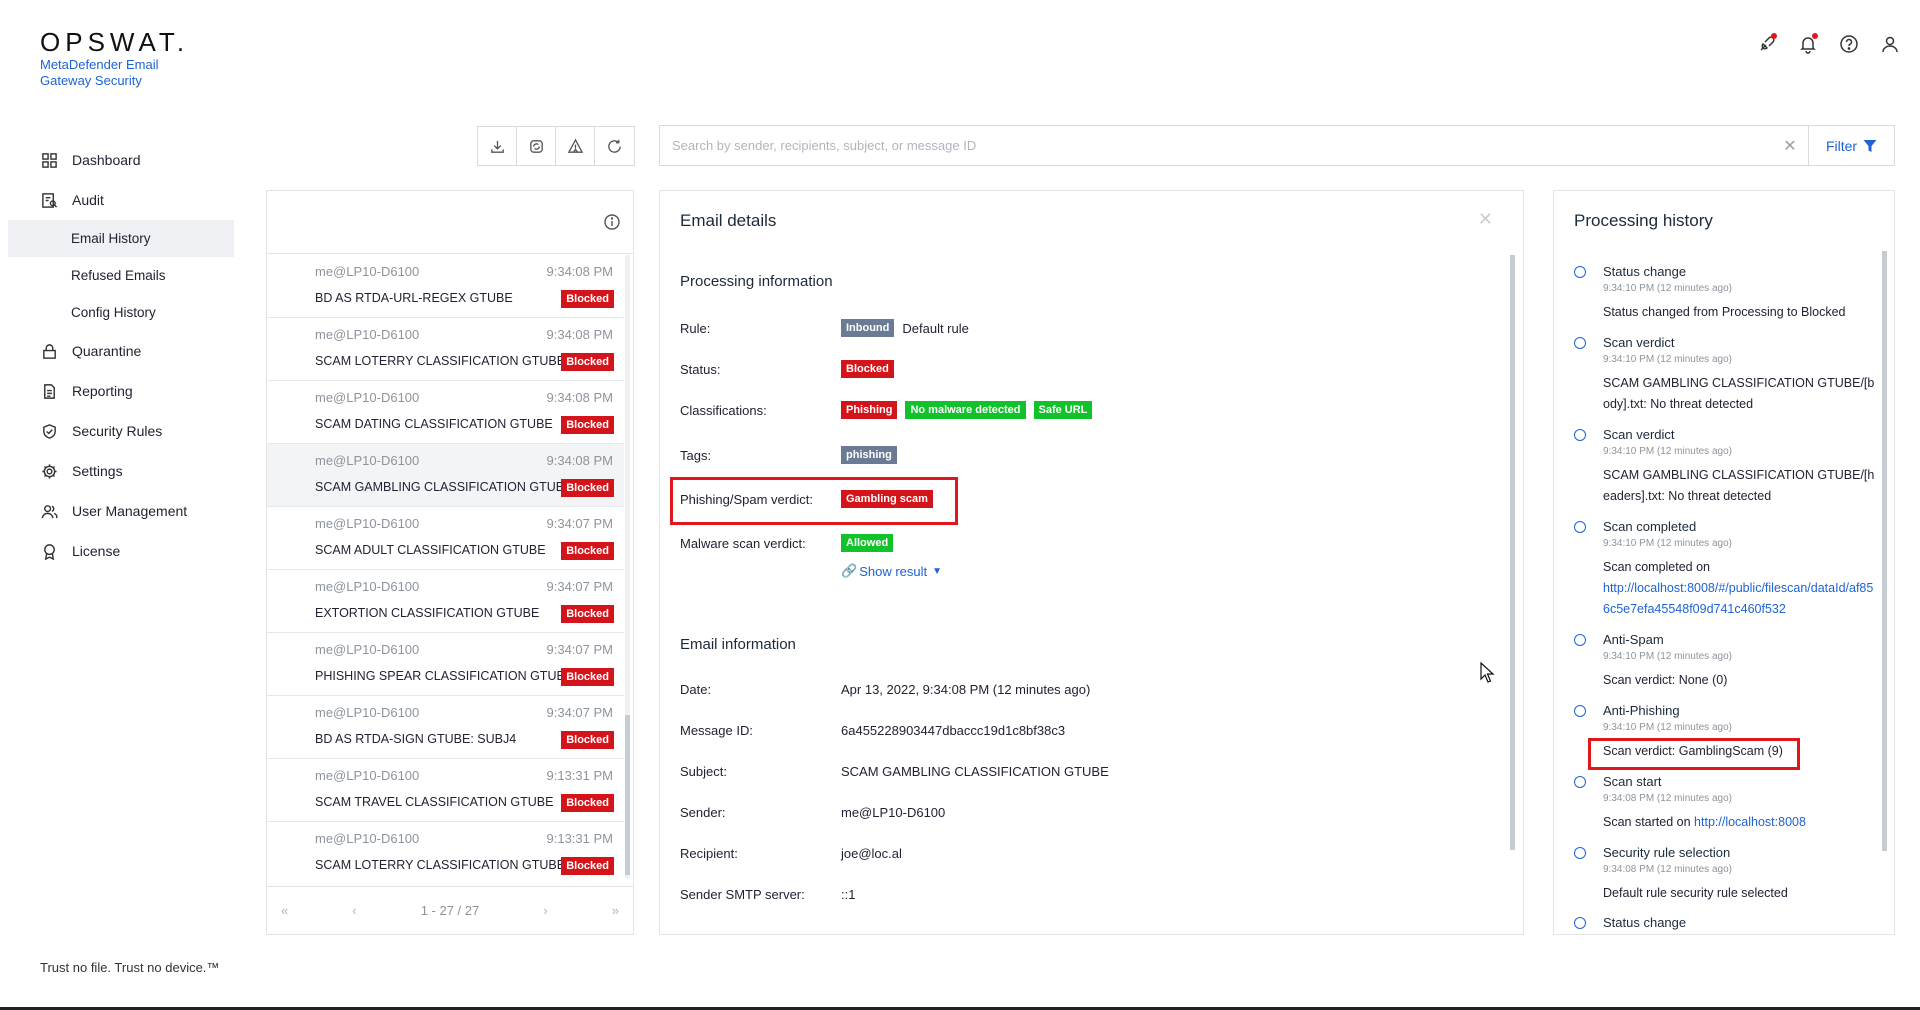  Describe the element at coordinates (121, 391) in the screenshot. I see `sidebar-item-reporting: Reporting` at that location.